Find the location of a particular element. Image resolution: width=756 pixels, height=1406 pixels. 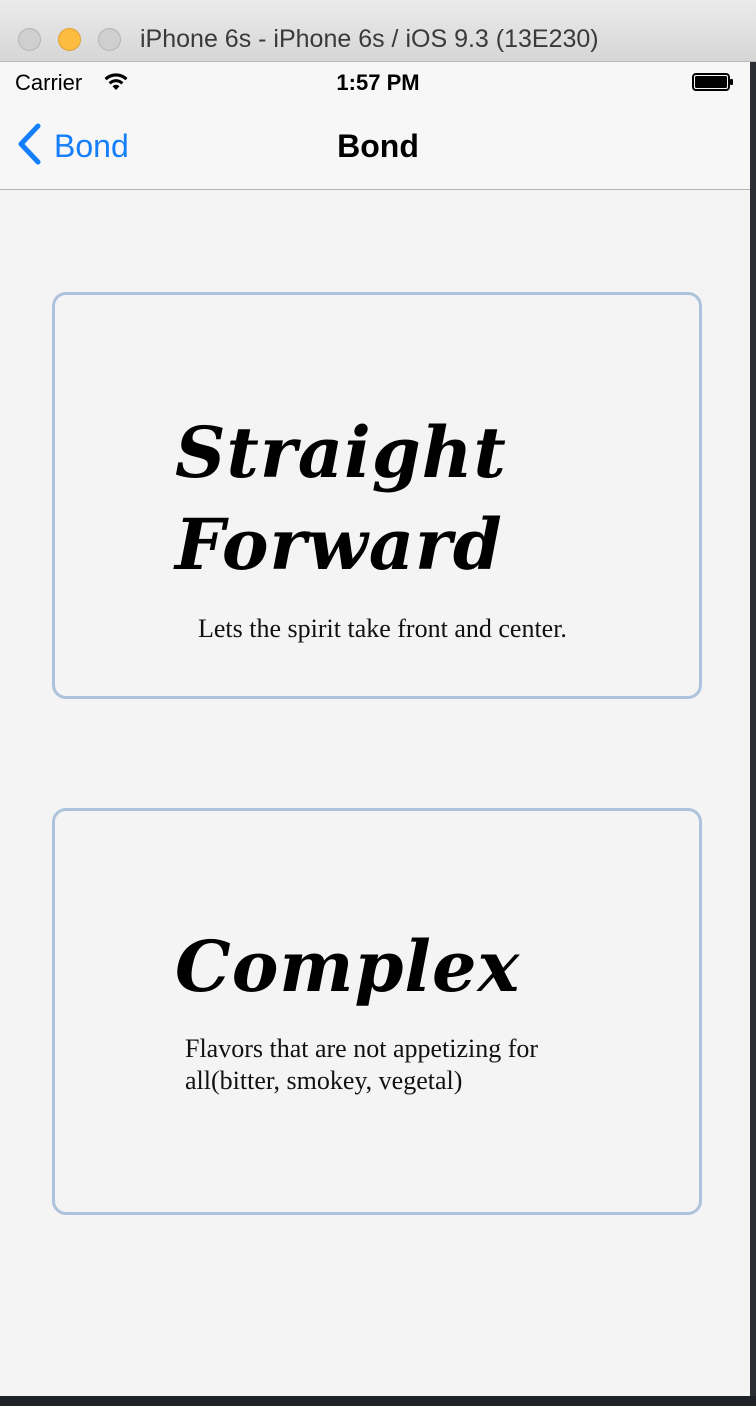

battery-icon is located at coordinates (713, 82).